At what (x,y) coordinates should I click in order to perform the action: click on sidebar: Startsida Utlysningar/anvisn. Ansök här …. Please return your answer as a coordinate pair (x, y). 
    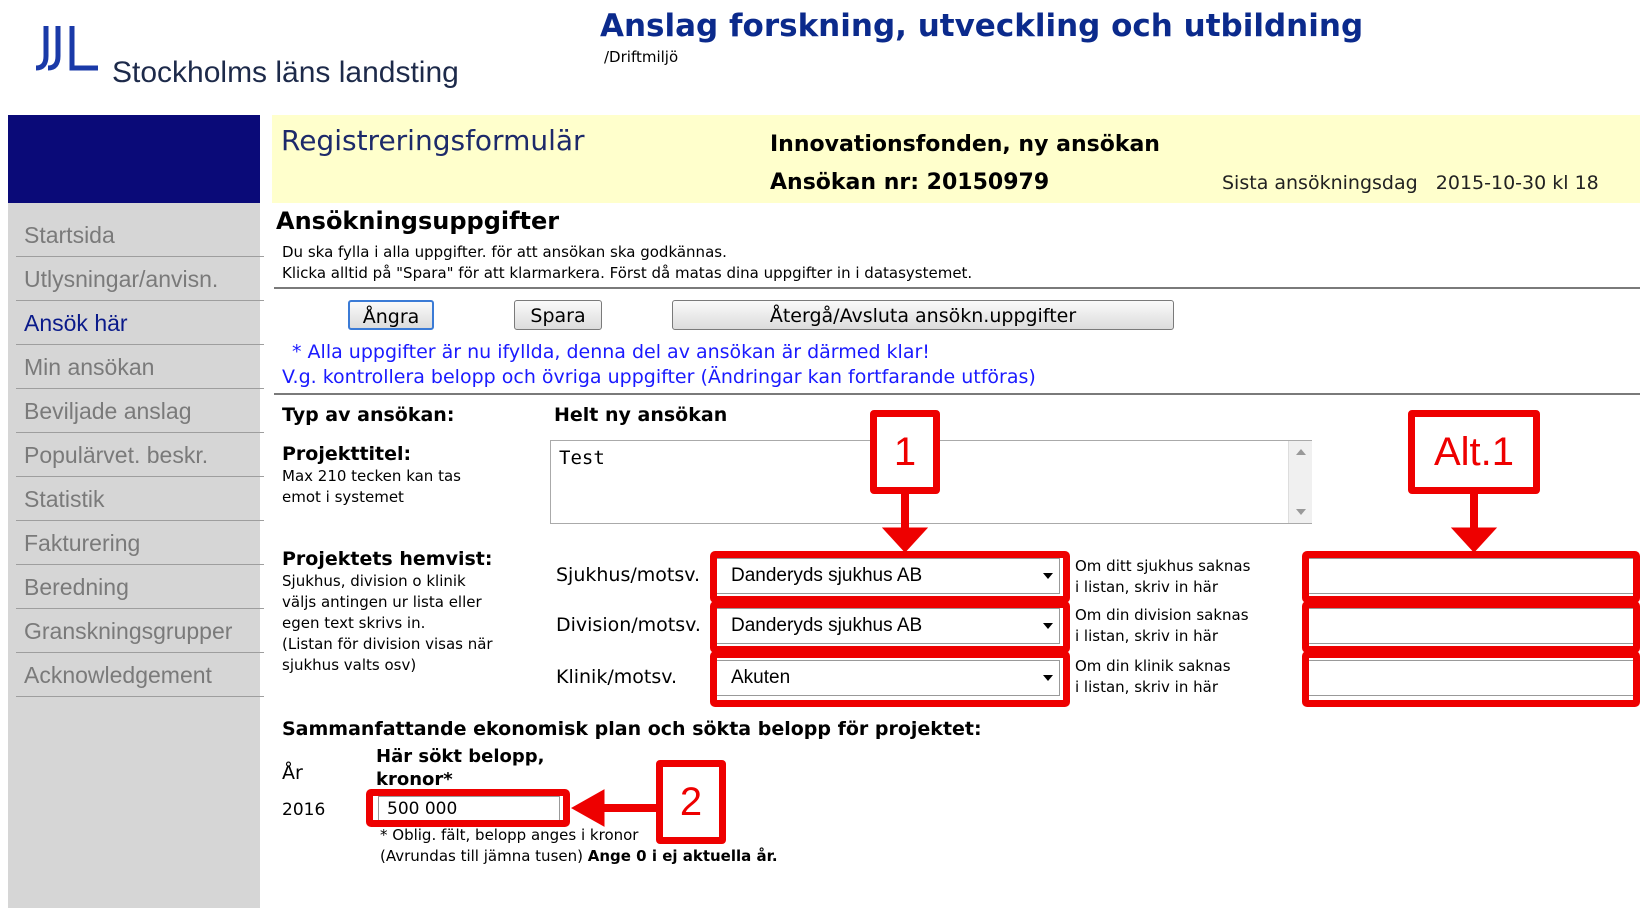
    Looking at the image, I should click on (136, 555).